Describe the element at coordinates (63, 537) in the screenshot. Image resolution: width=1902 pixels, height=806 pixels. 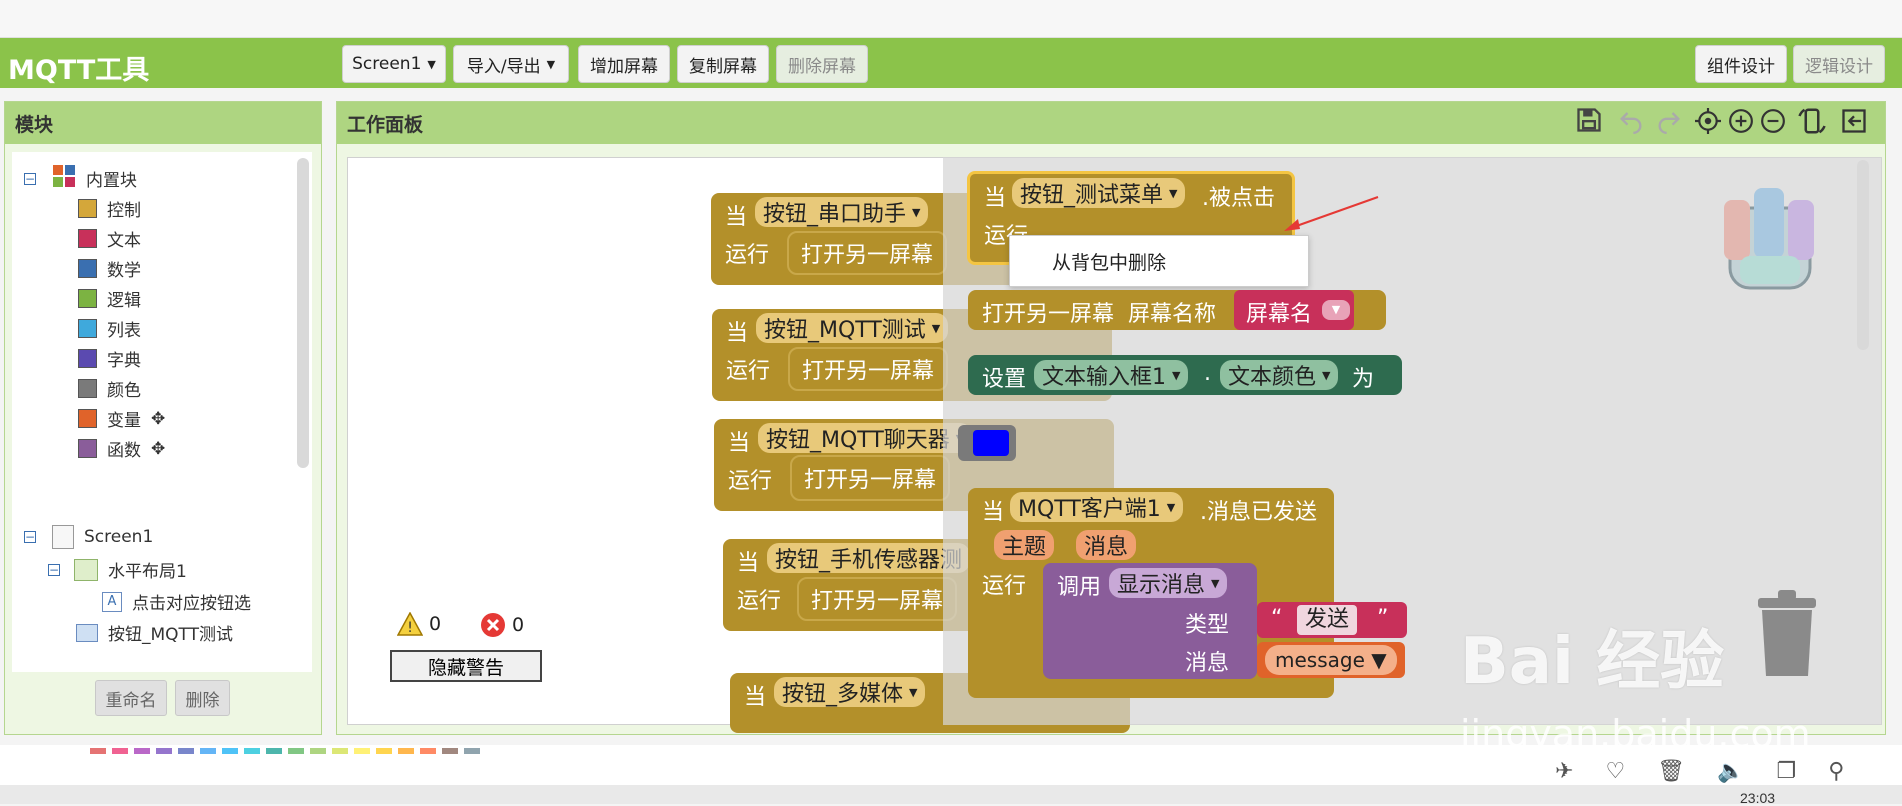
I see `screen-icon` at that location.